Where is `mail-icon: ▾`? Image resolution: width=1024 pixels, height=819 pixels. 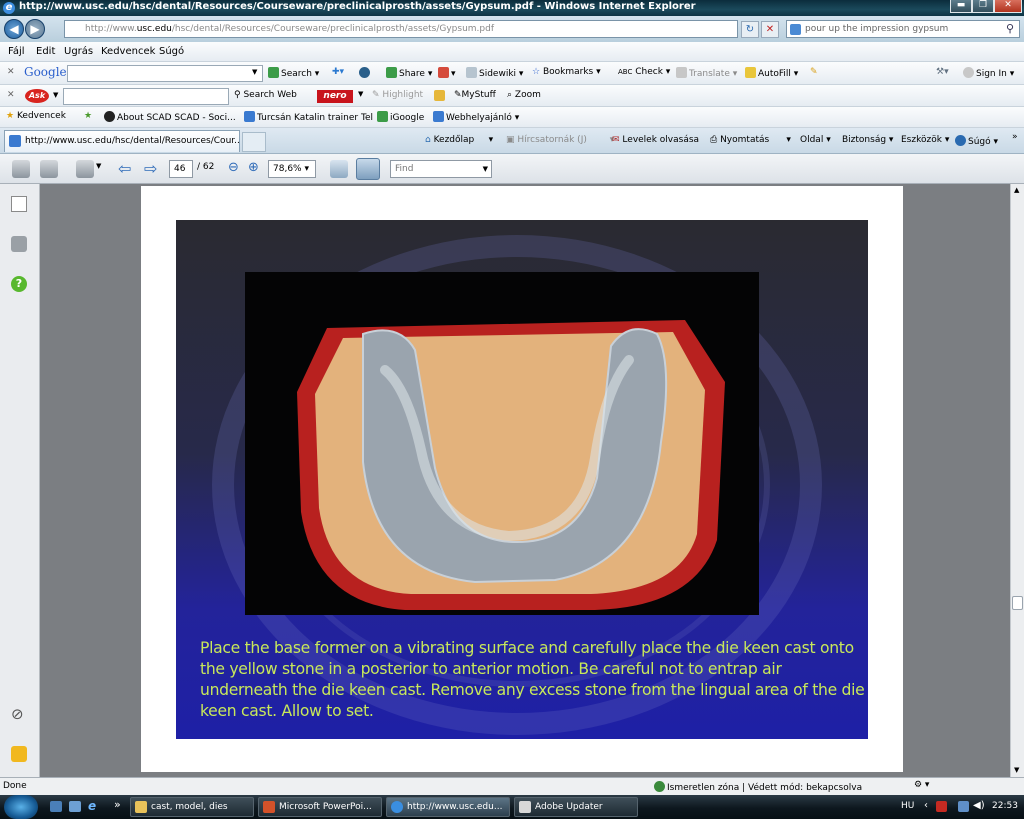 mail-icon: ▾ is located at coordinates (447, 73).